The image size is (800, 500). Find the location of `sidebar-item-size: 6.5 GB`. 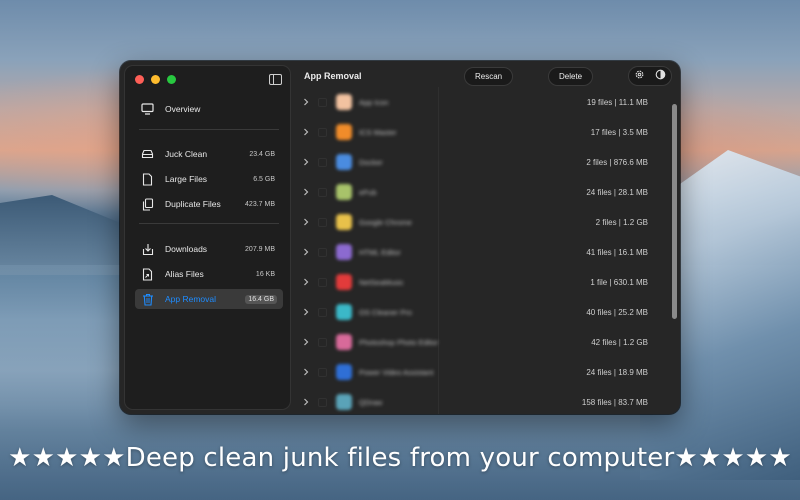

sidebar-item-size: 6.5 GB is located at coordinates (264, 179).